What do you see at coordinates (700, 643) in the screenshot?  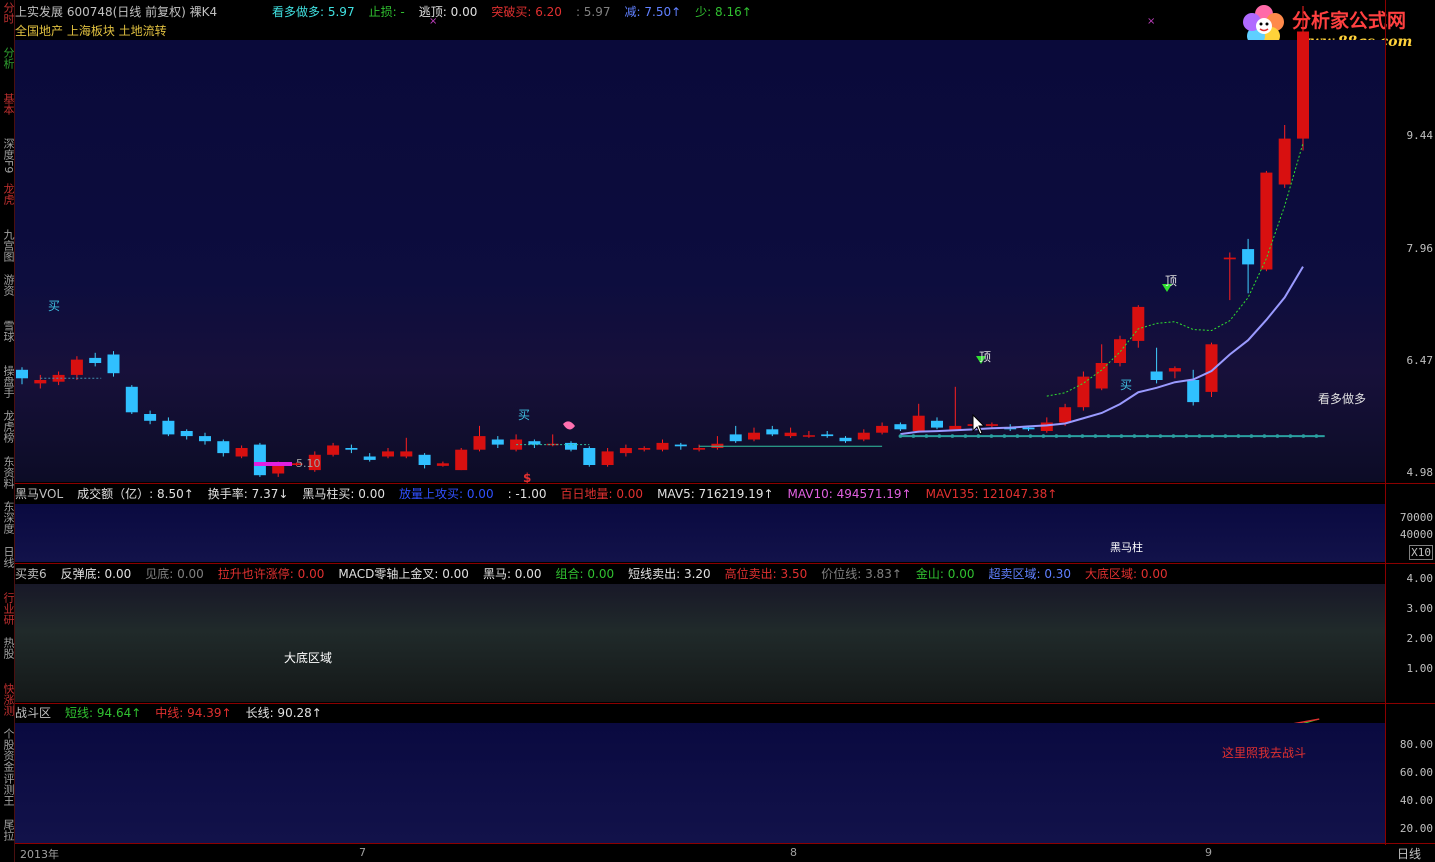 I see `trade-chart-area` at bounding box center [700, 643].